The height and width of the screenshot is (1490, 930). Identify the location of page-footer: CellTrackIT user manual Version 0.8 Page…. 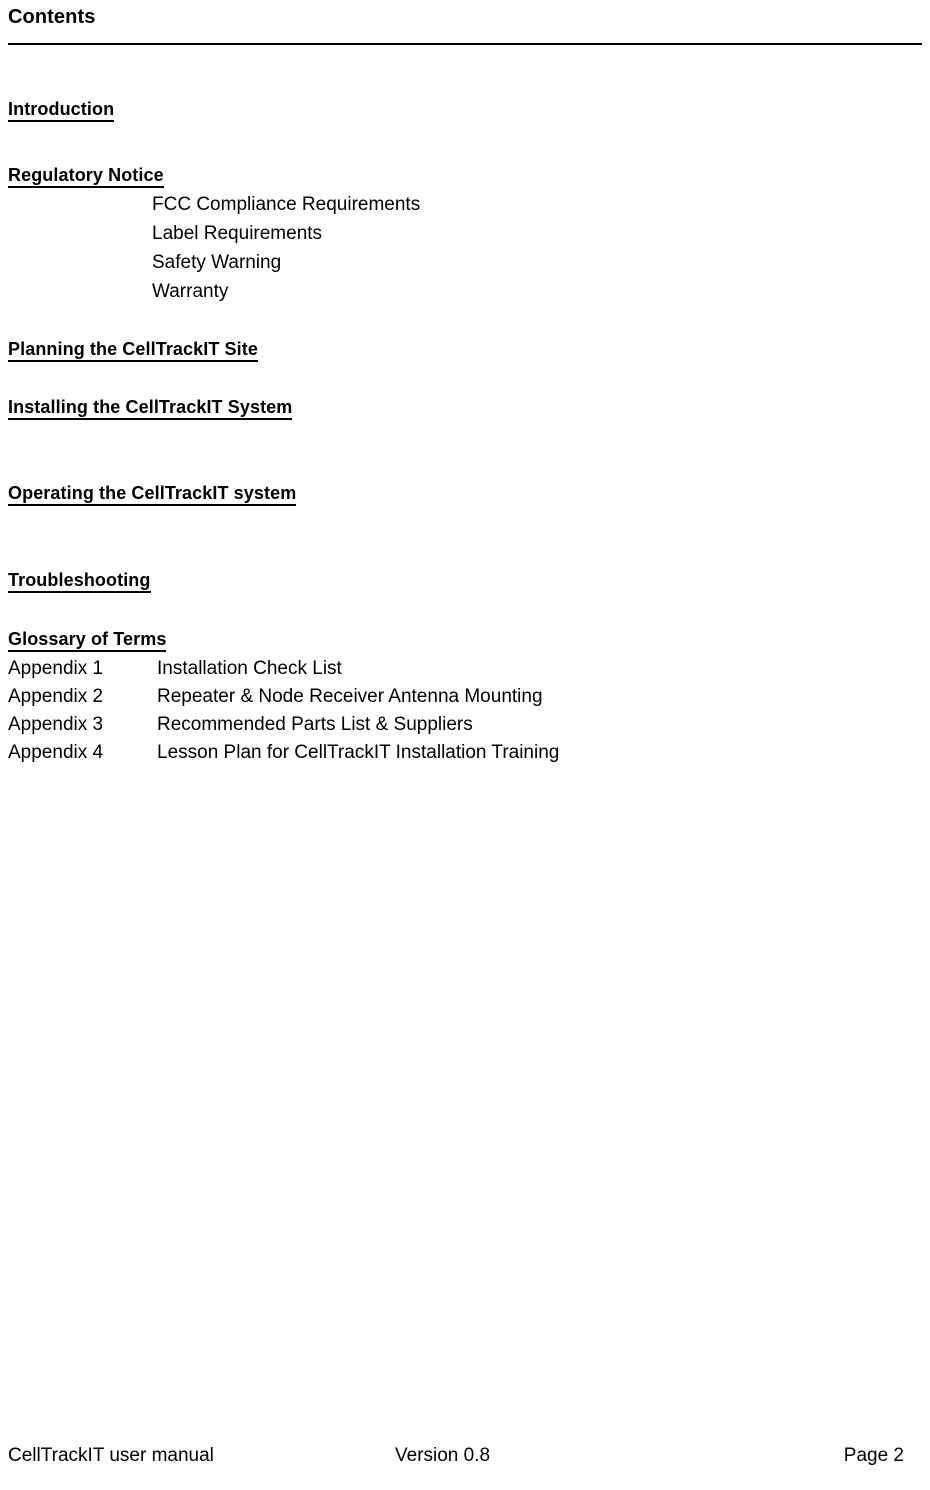
(465, 1456).